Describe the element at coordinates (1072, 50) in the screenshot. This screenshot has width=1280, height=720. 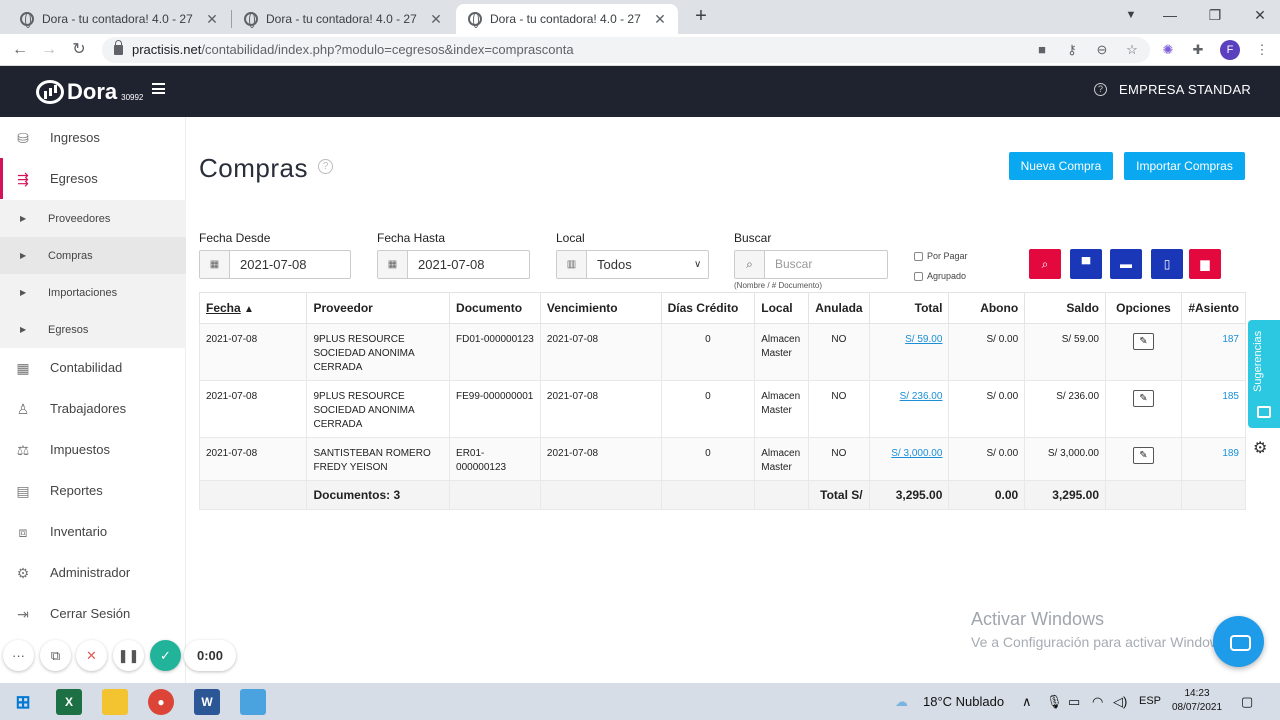
I see `key-icon: ⚷` at that location.